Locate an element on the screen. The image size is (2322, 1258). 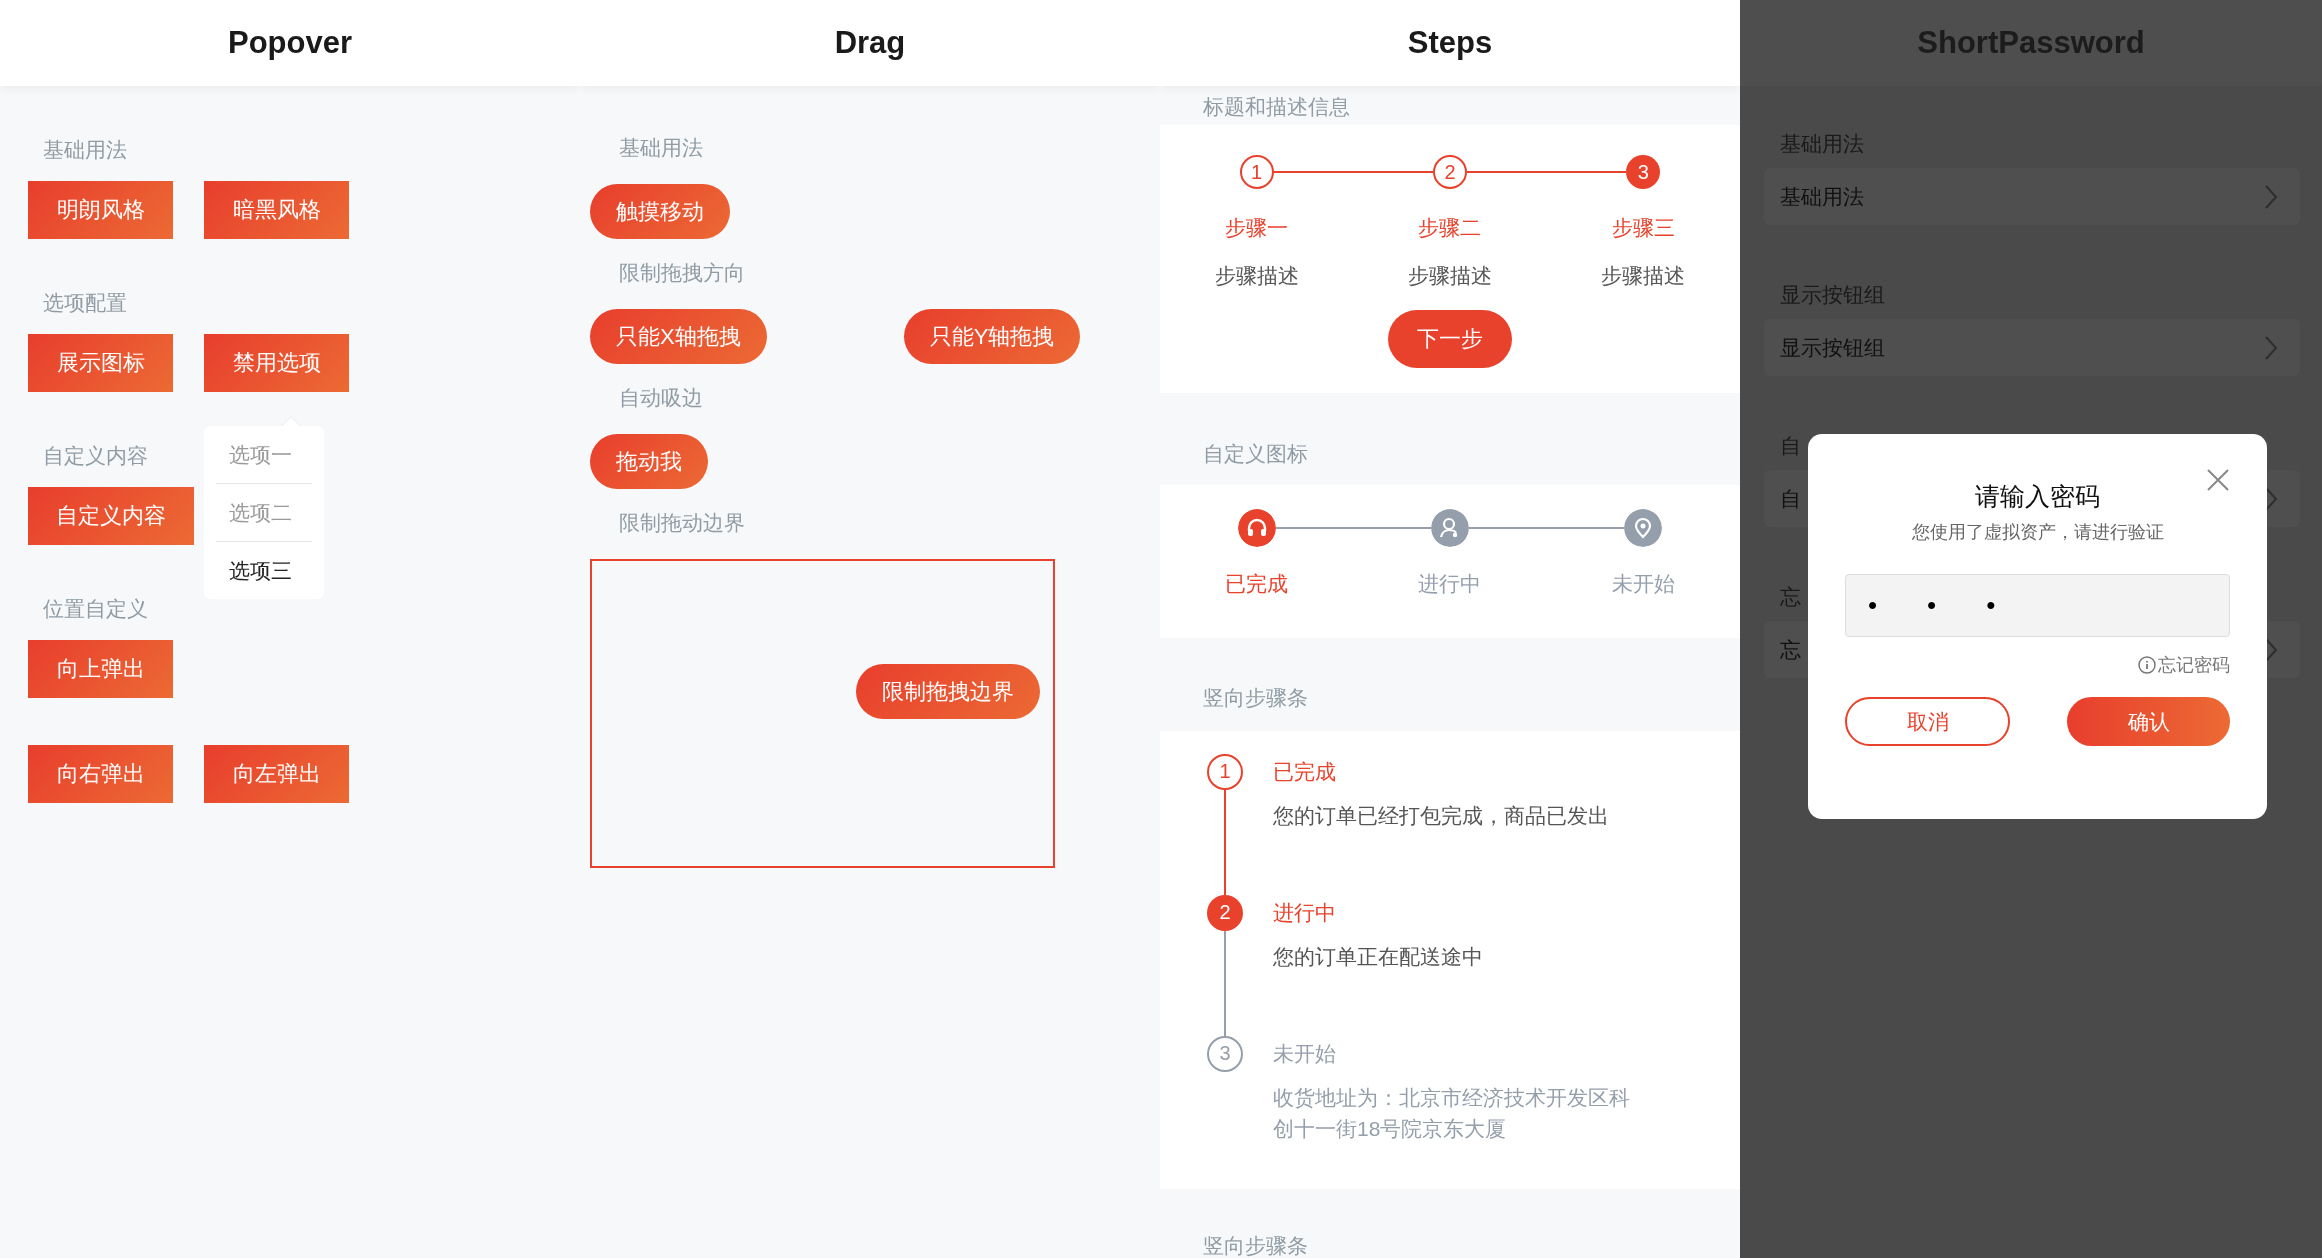
password-field: ••• is located at coordinates (2037, 605).